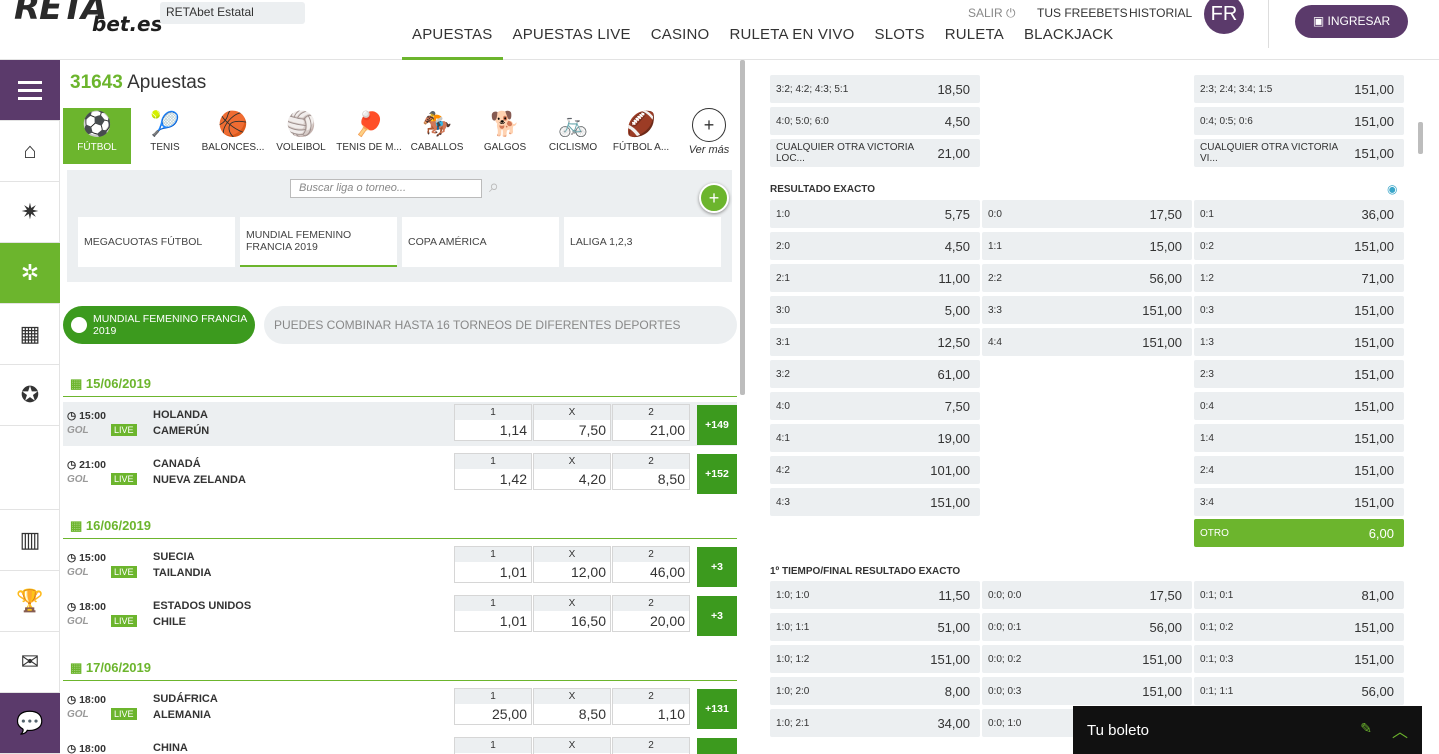 This screenshot has width=1439, height=754. Describe the element at coordinates (159, 325) in the screenshot. I see `selected-league-chip: MUNDIAL FEMENINO FRANCIA 2019` at that location.